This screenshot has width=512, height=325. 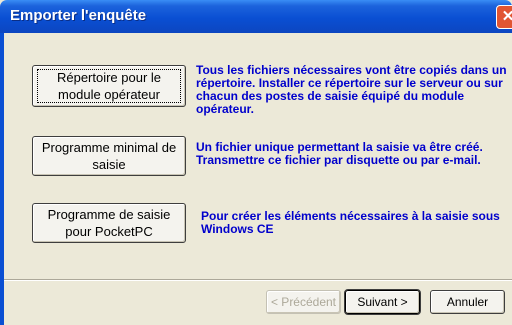 What do you see at coordinates (504, 17) in the screenshot?
I see `close-icon: ✕` at bounding box center [504, 17].